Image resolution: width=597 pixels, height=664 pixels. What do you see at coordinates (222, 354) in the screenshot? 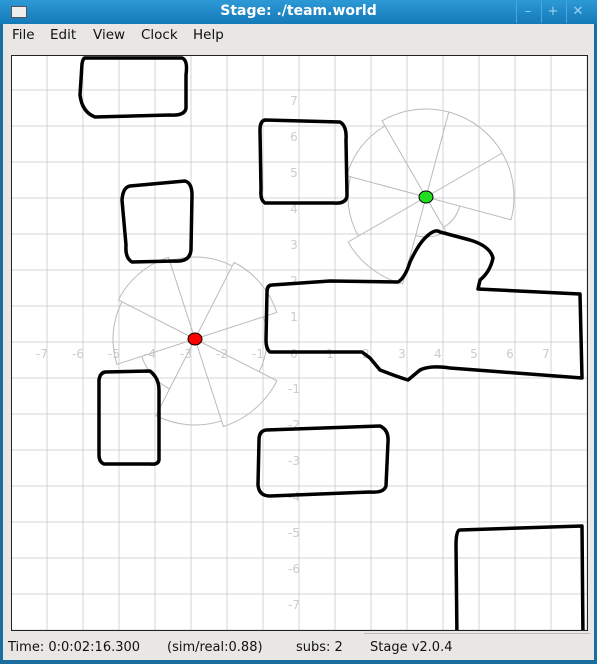
I see `x-tick-label: -2` at bounding box center [222, 354].